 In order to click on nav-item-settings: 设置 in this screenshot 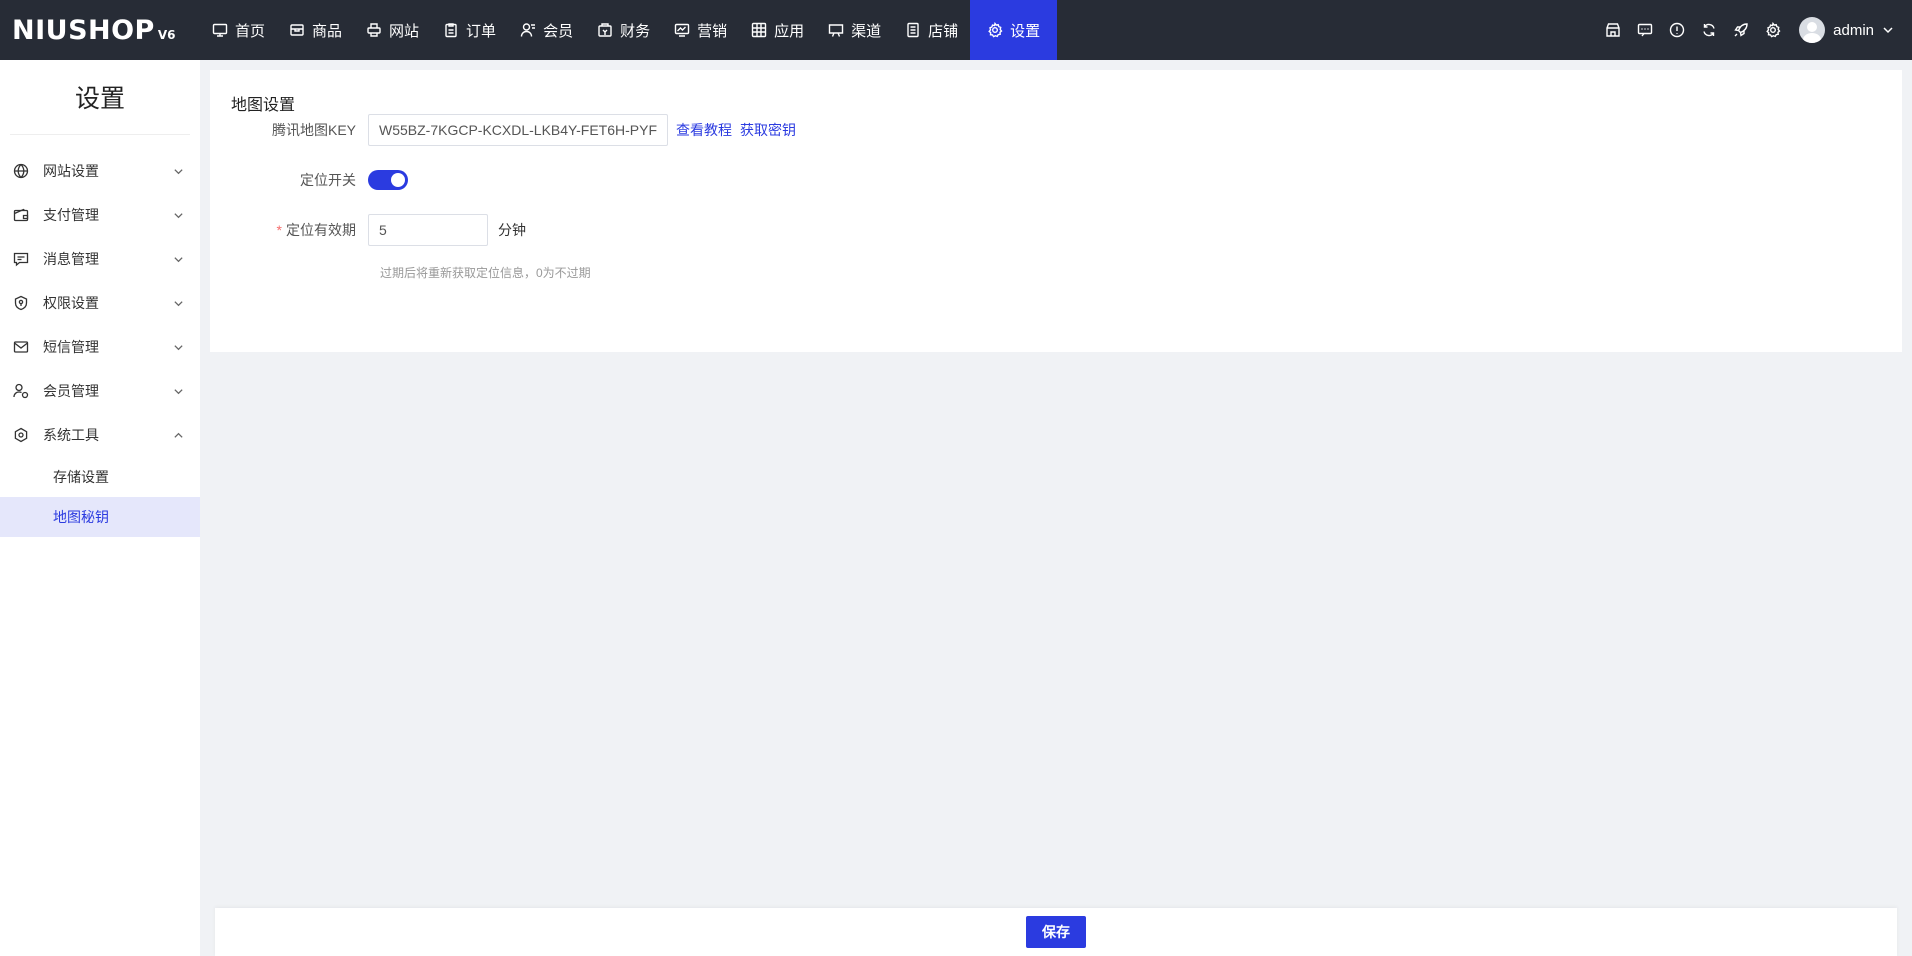, I will do `click(1014, 30)`.